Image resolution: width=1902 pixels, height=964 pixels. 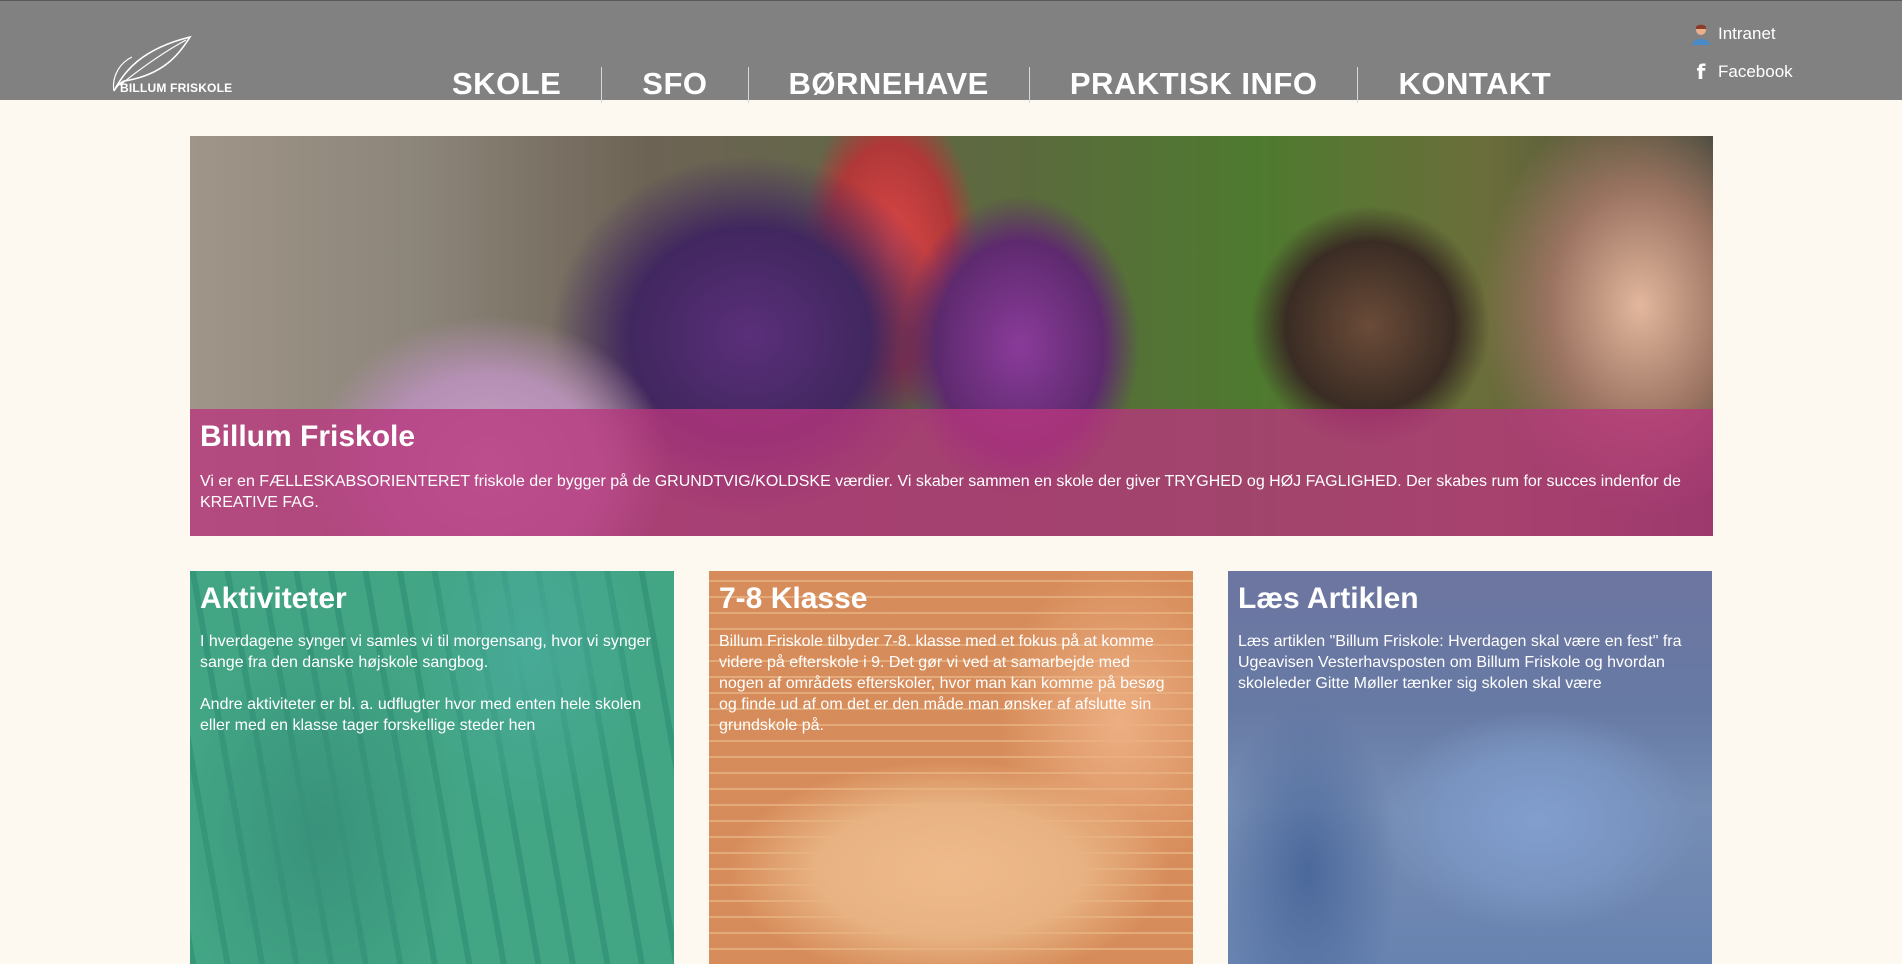 What do you see at coordinates (1474, 84) in the screenshot?
I see `nav-item-kontakt: KONTAKT` at bounding box center [1474, 84].